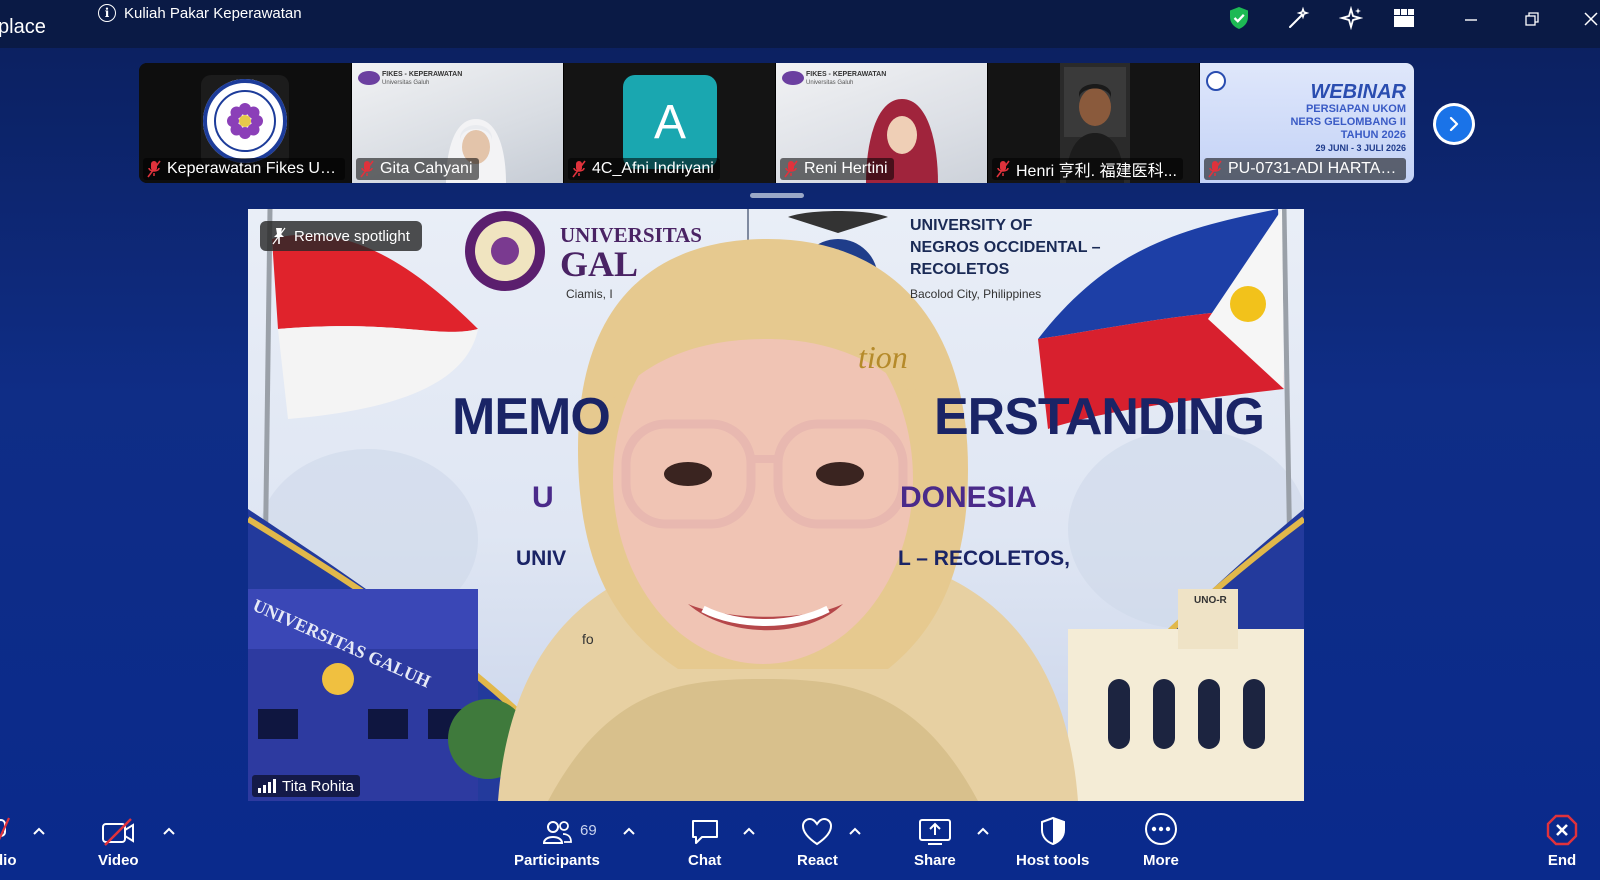  Describe the element at coordinates (39, 831) in the screenshot. I see `audio-options-chevron-icon` at that location.